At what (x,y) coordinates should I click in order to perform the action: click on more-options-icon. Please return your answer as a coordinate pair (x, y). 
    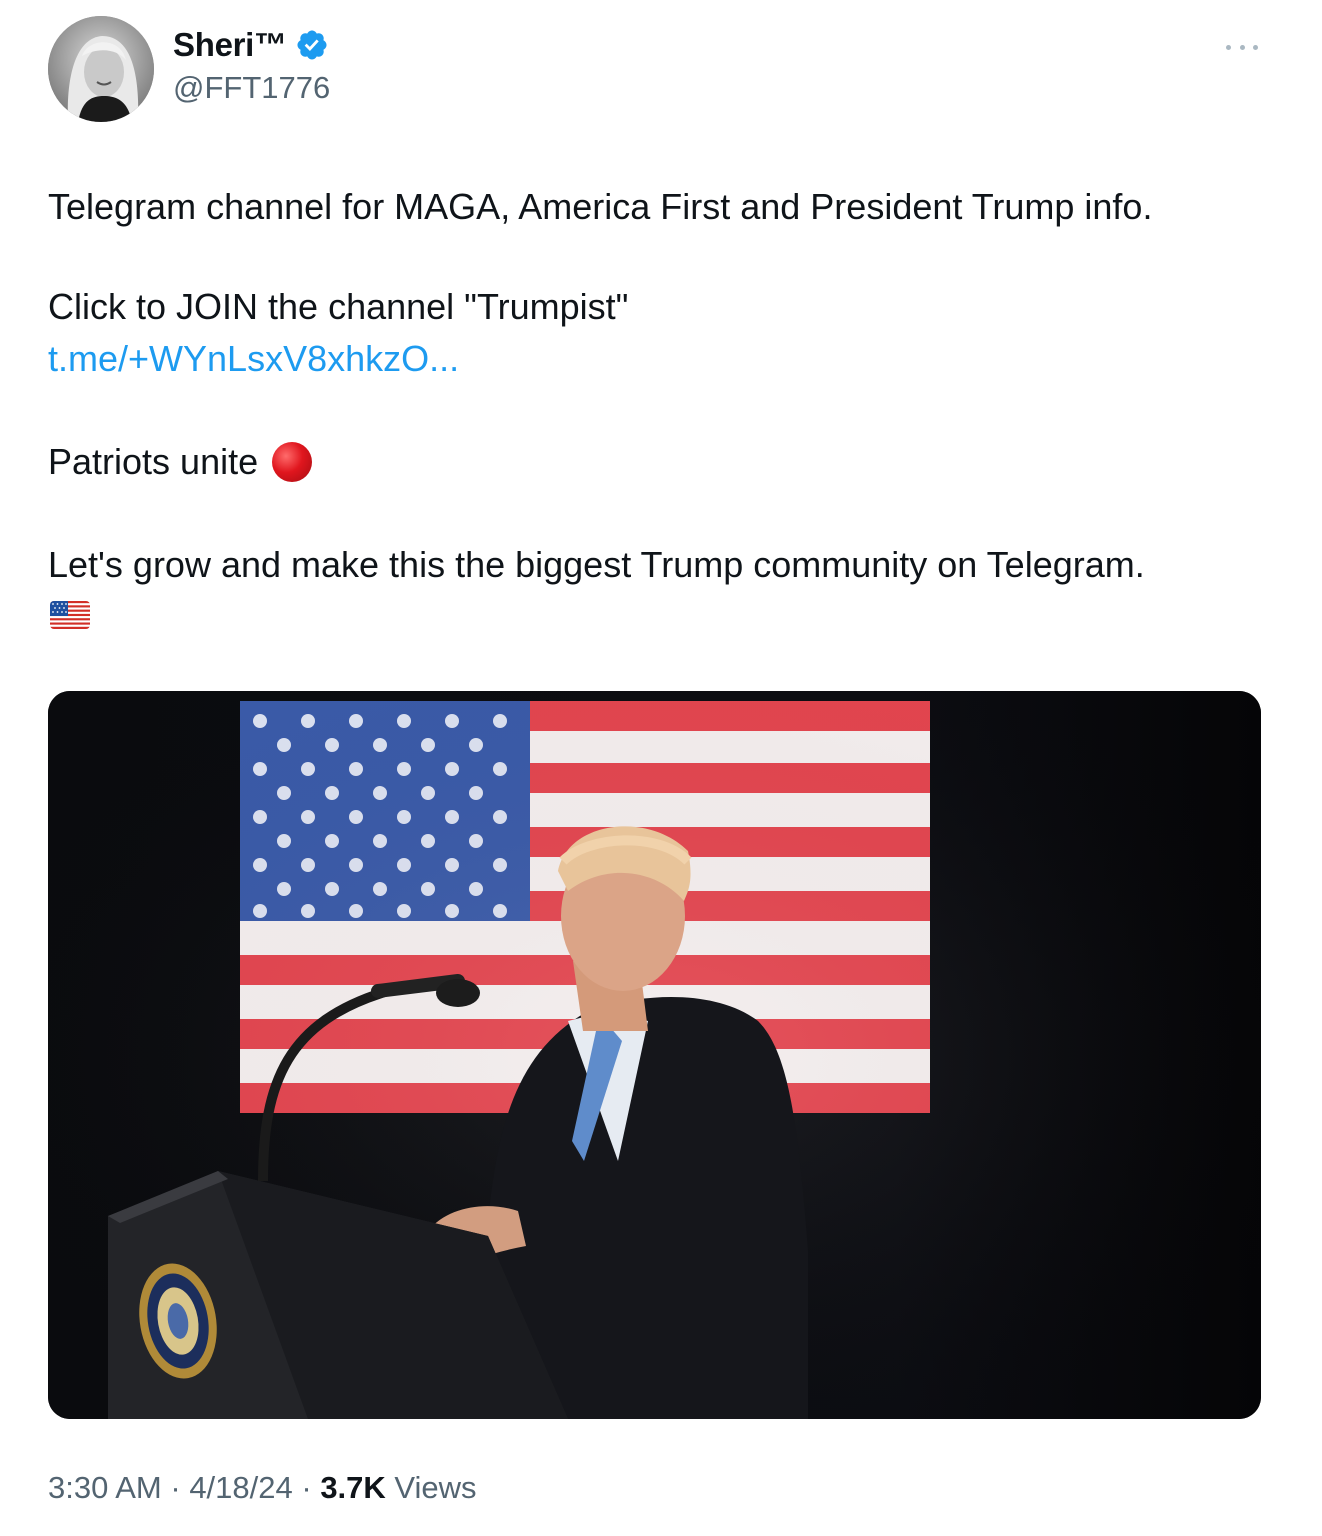
    Looking at the image, I should click on (1242, 47).